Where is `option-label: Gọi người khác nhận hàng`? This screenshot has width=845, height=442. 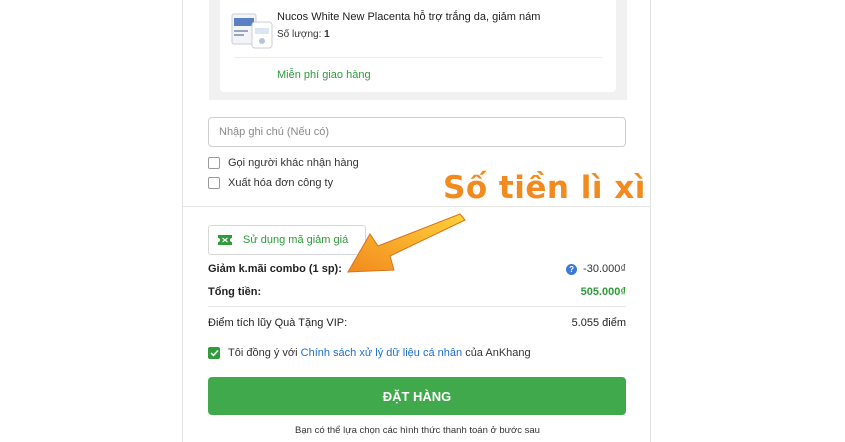
option-label: Gọi người khác nhận hàng is located at coordinates (293, 163).